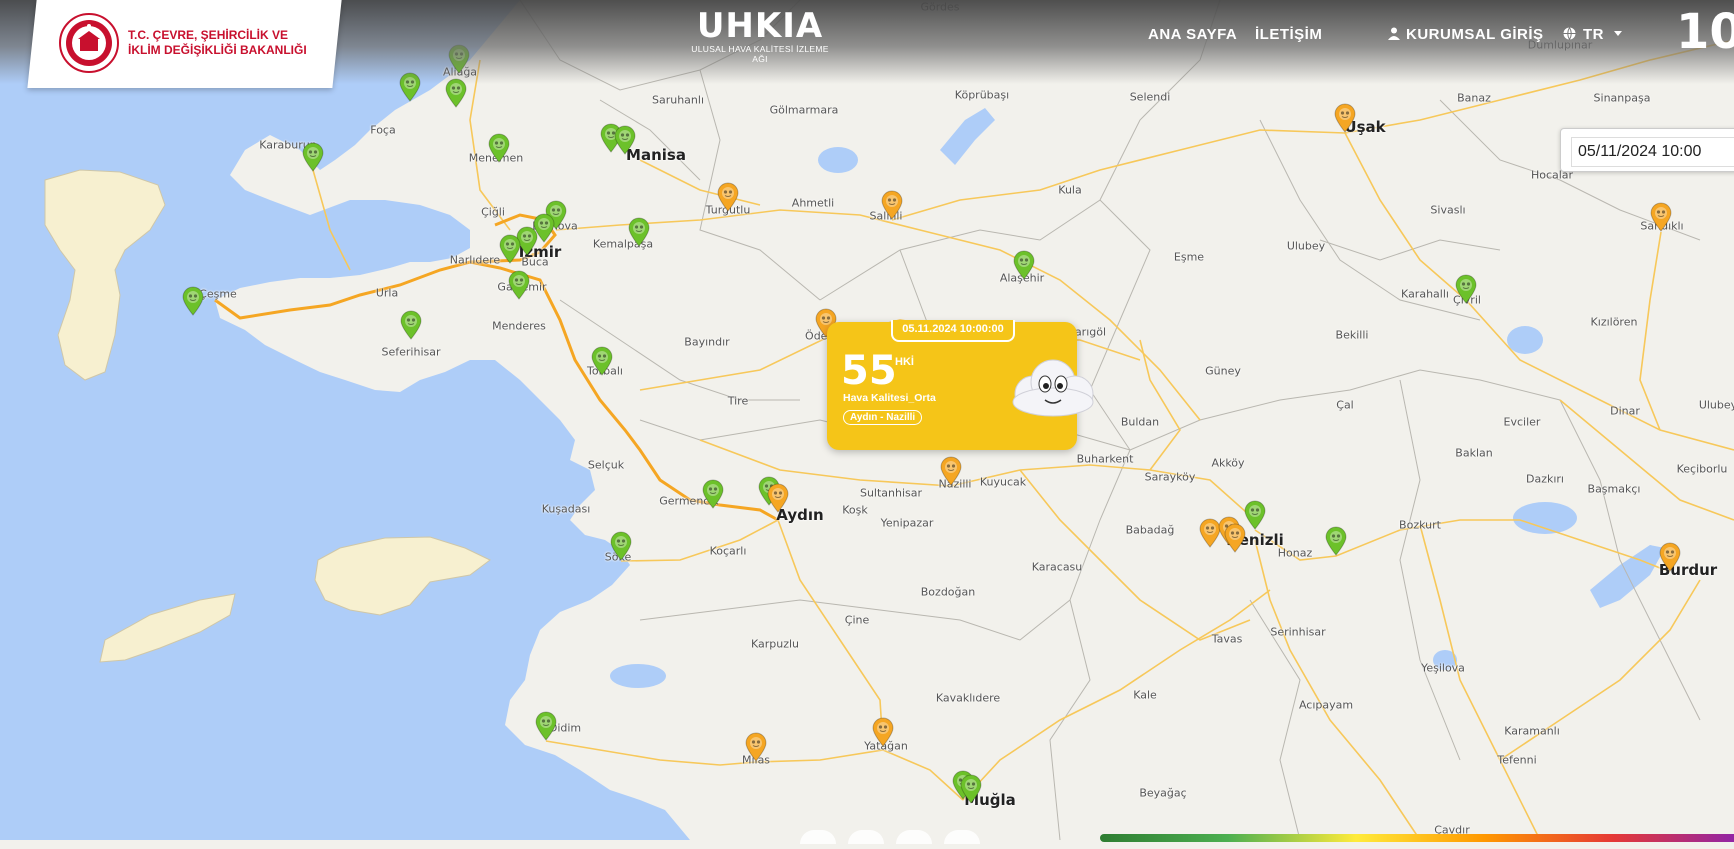  What do you see at coordinates (566, 509) in the screenshot?
I see `city-label: Kuşadası` at bounding box center [566, 509].